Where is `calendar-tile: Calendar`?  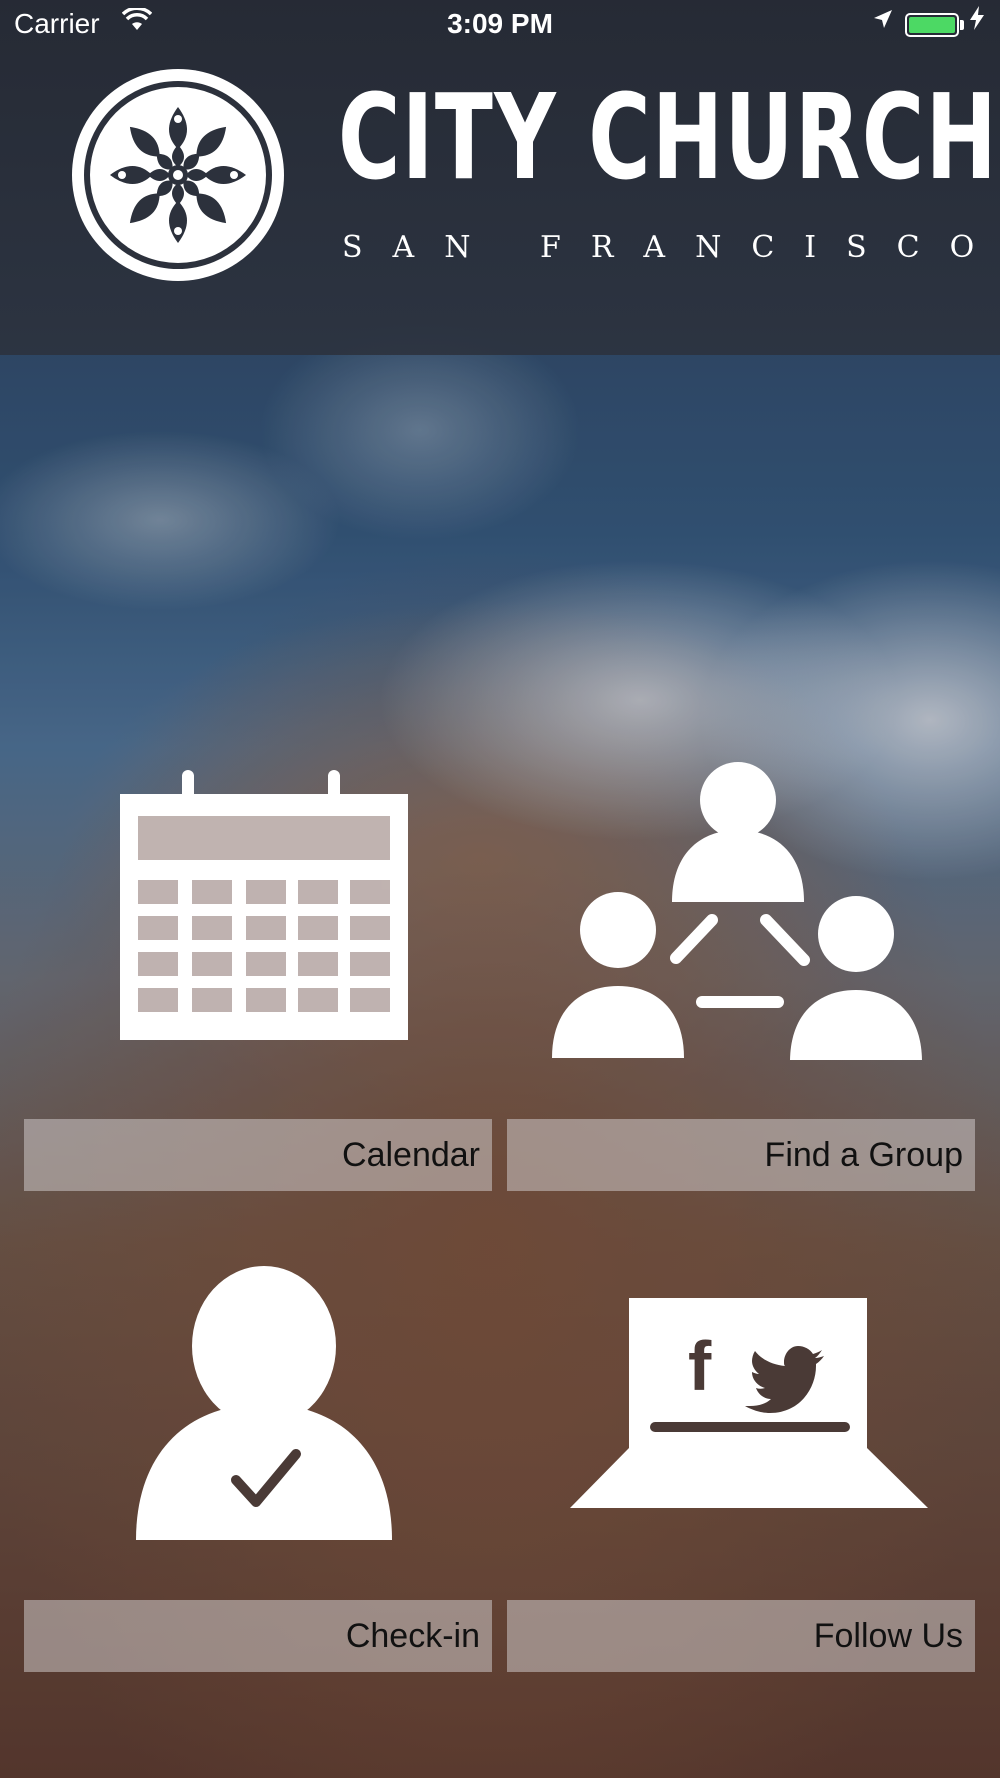 calendar-tile: Calendar is located at coordinates (258, 976).